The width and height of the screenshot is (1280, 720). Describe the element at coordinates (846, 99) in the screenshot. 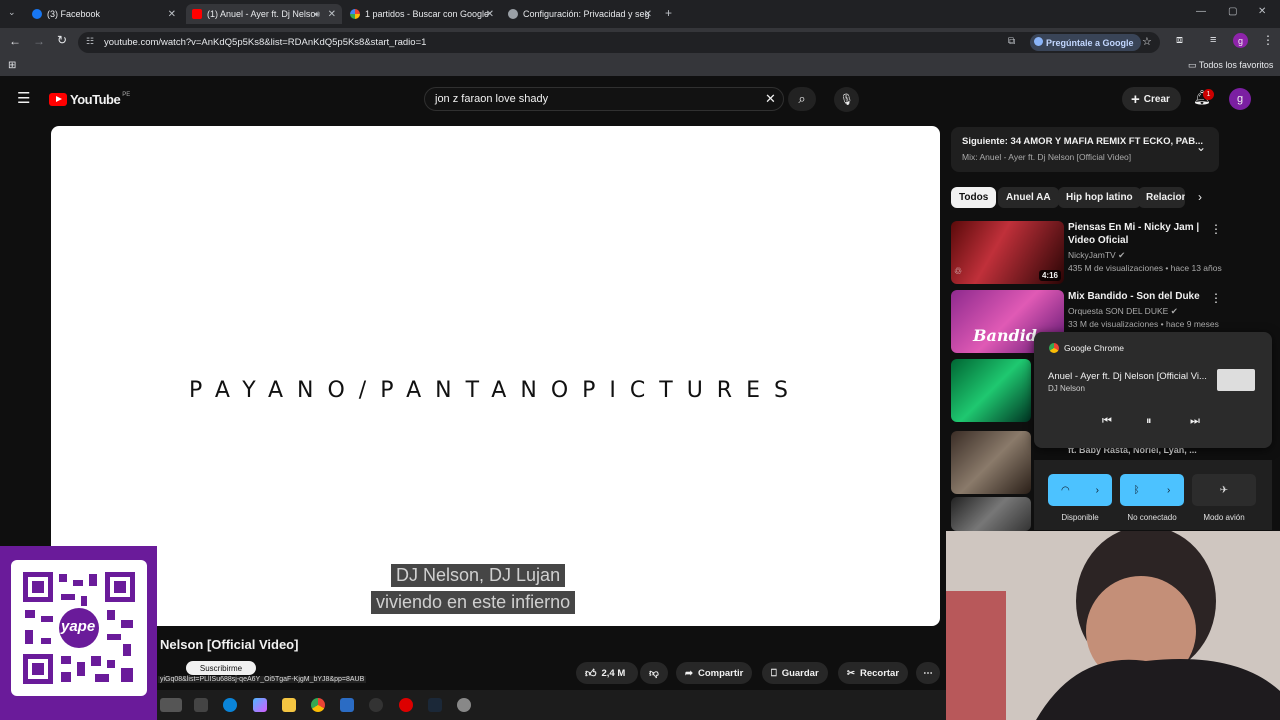

I see `voice-search-button: 🎙︎` at that location.